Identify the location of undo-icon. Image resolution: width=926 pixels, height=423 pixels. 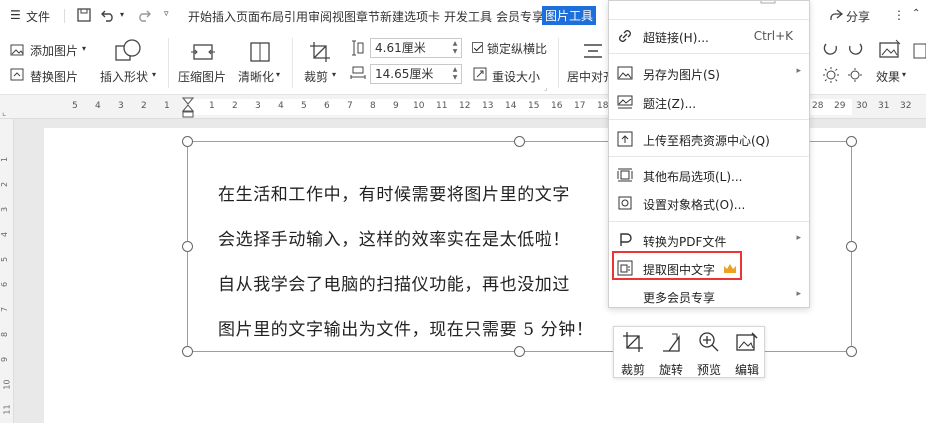
(108, 15).